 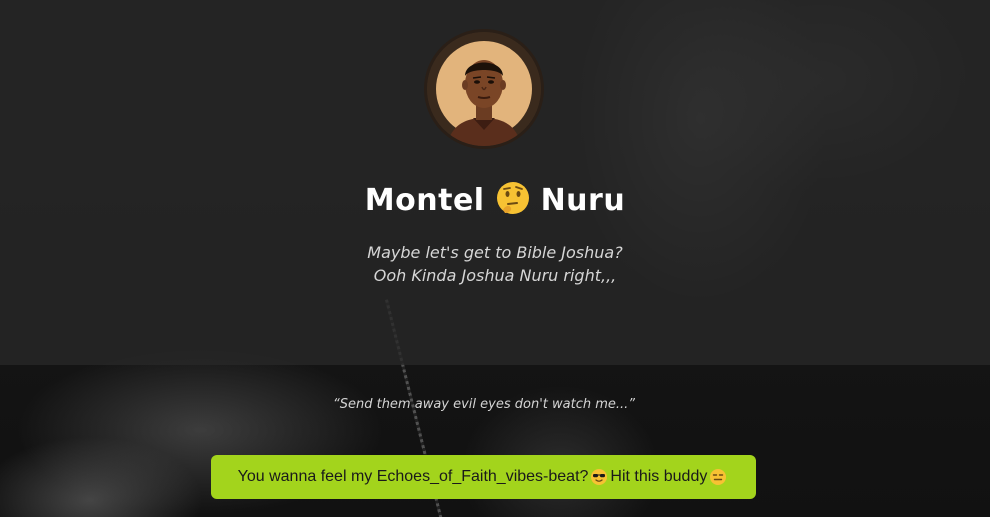 What do you see at coordinates (513, 198) in the screenshot?
I see `thinking-face-icon` at bounding box center [513, 198].